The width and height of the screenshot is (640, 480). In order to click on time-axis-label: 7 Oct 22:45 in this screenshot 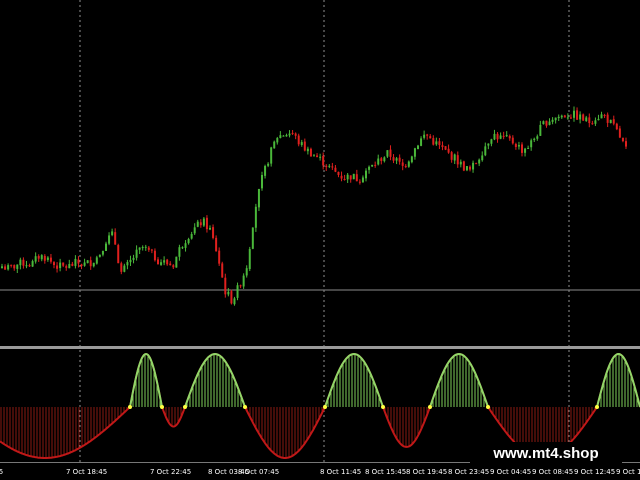, I will do `click(170, 472)`.